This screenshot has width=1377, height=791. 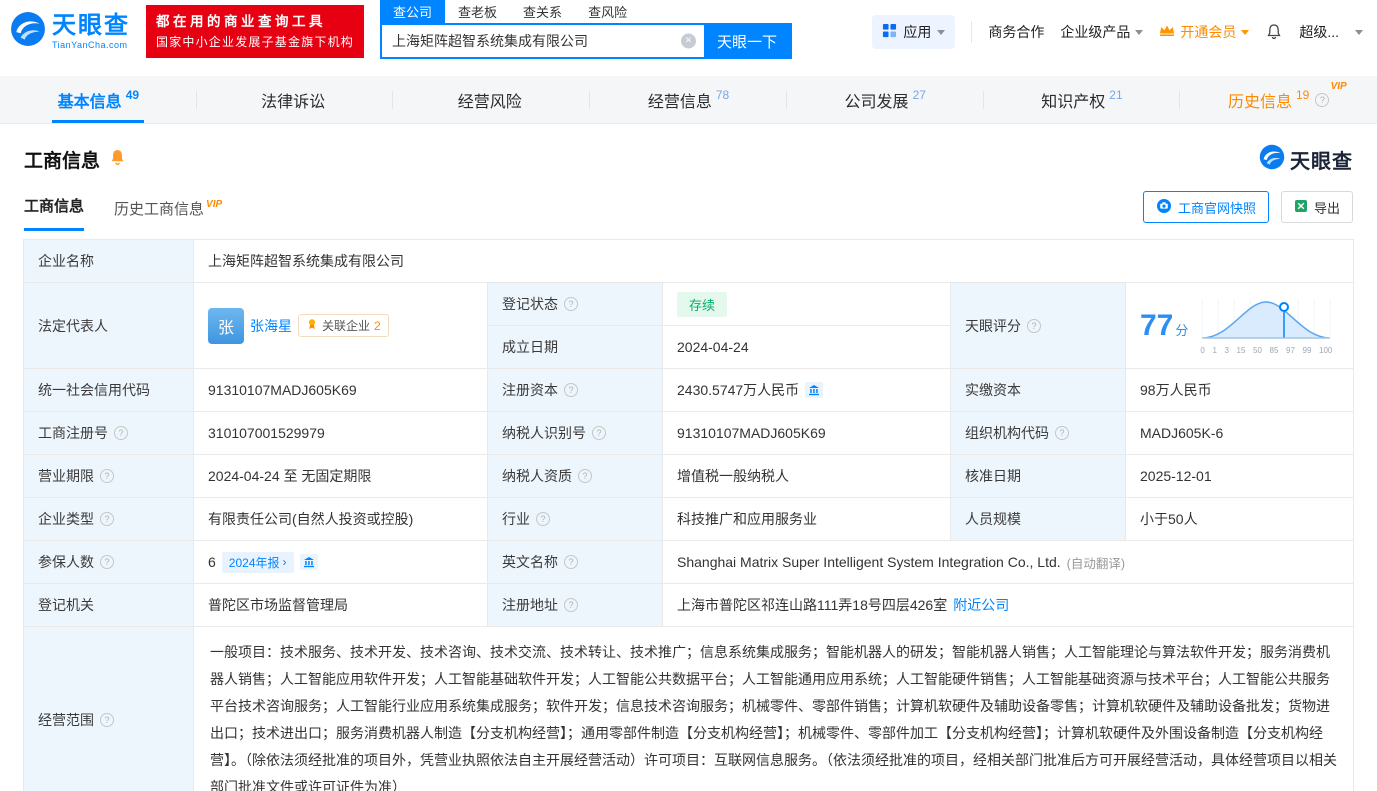 I want to click on brand-text: 天眼查, so click(x=1321, y=162).